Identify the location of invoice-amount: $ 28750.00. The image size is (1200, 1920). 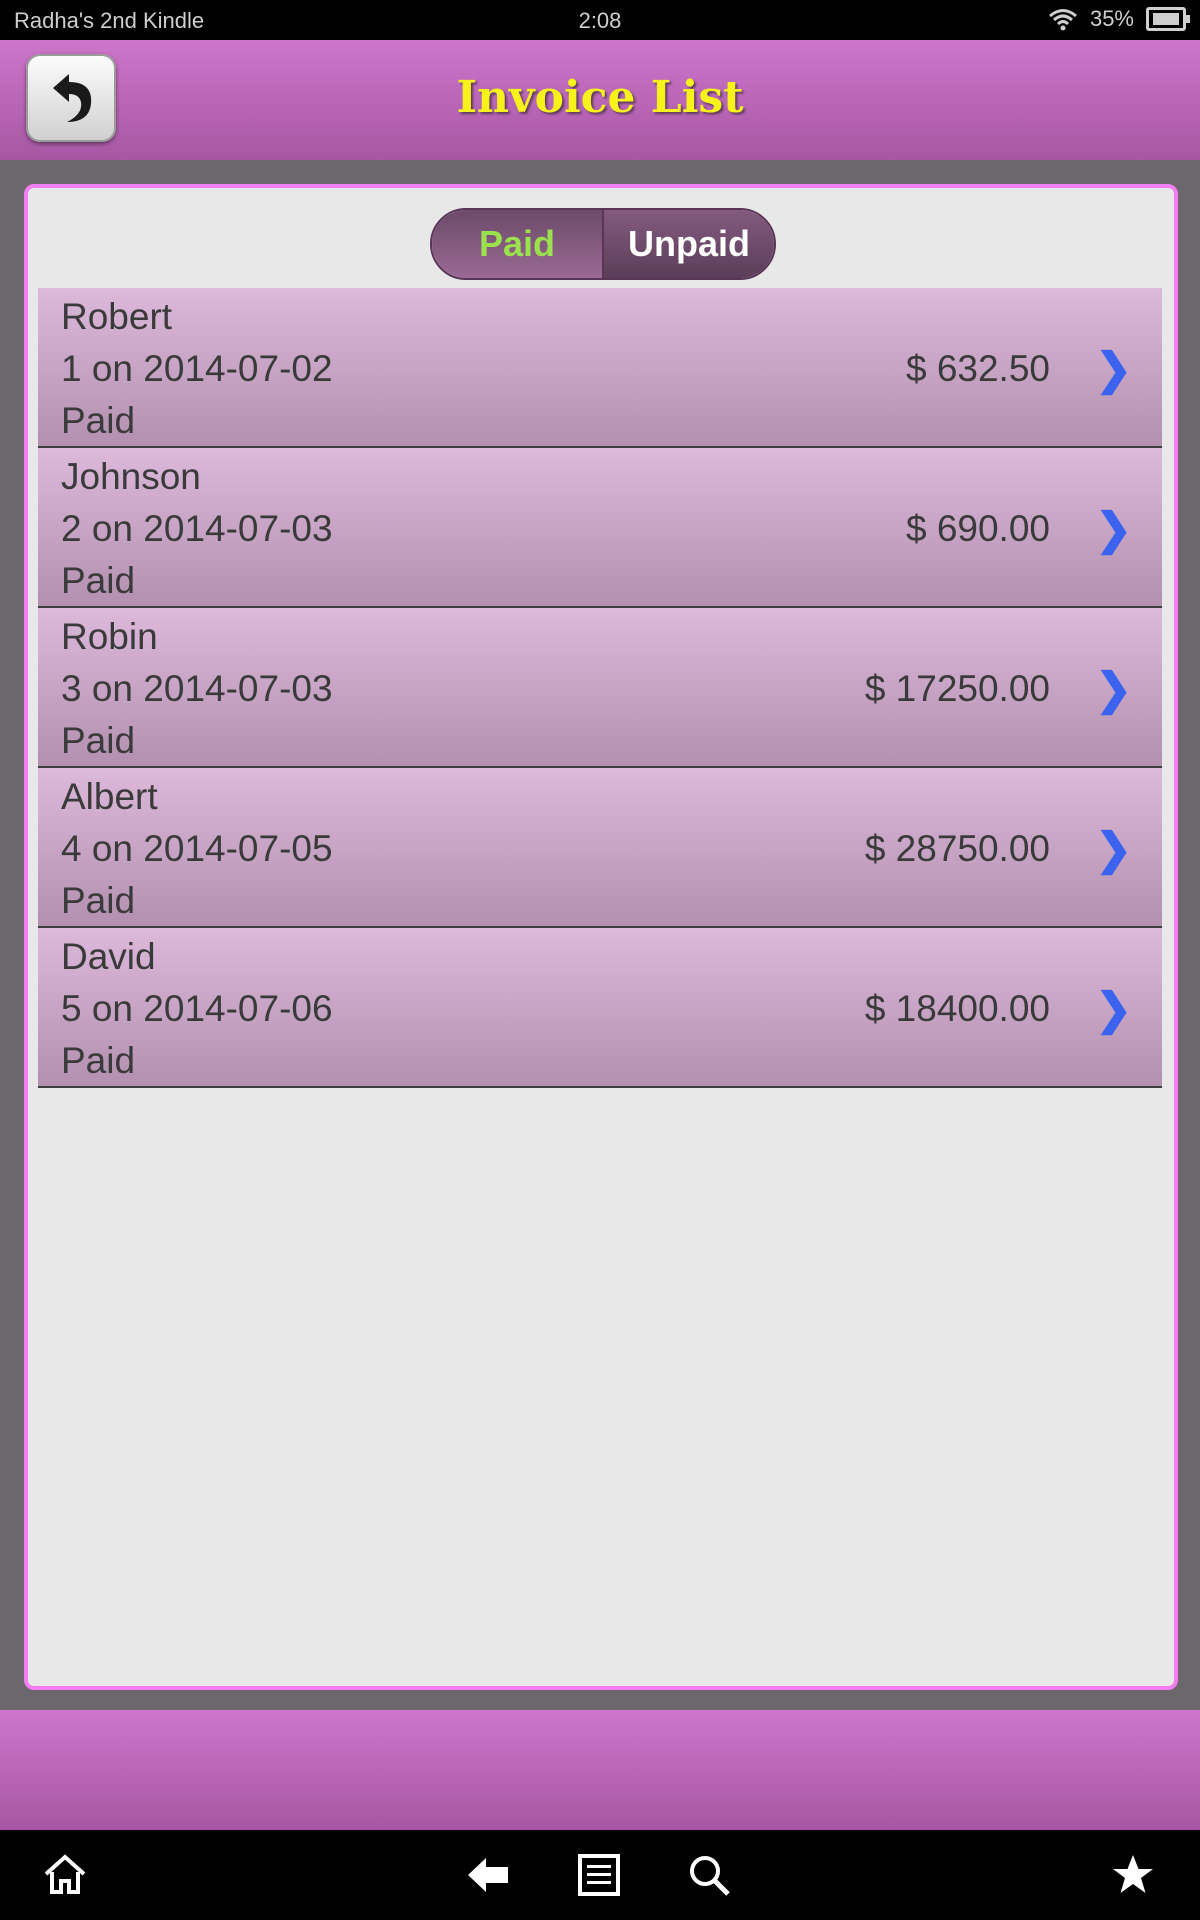
(957, 848).